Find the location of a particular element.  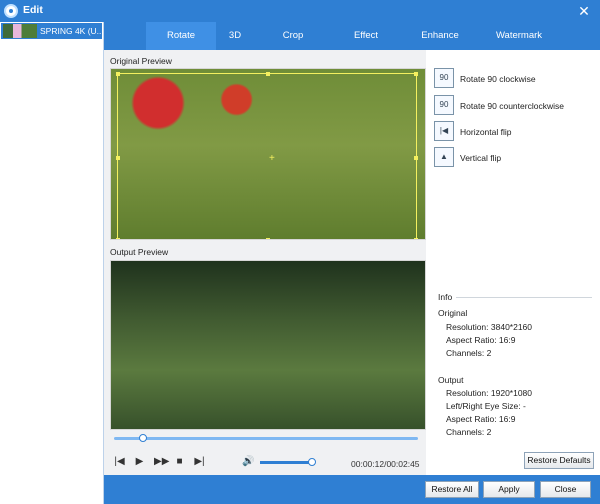

info-title: Info is located at coordinates (445, 297).